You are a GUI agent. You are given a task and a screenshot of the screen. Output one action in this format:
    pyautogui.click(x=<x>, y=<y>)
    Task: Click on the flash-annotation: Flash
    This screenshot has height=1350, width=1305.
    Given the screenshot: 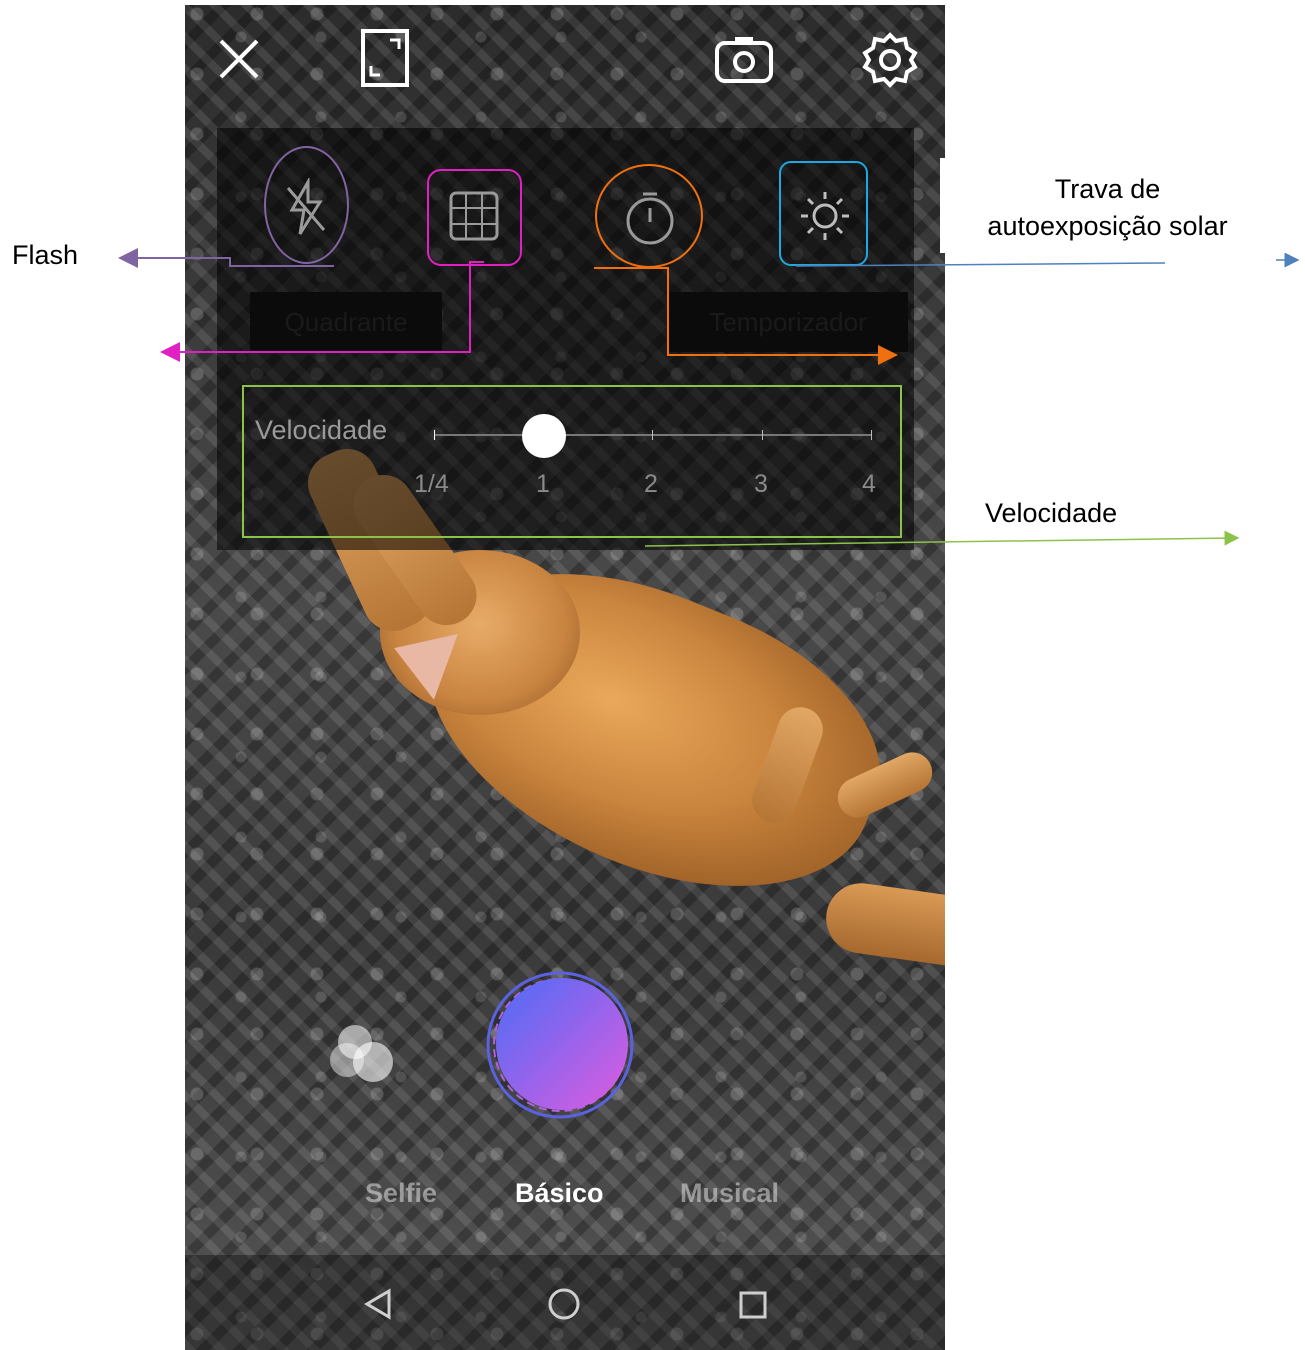 What is the action you would take?
    pyautogui.click(x=45, y=255)
    